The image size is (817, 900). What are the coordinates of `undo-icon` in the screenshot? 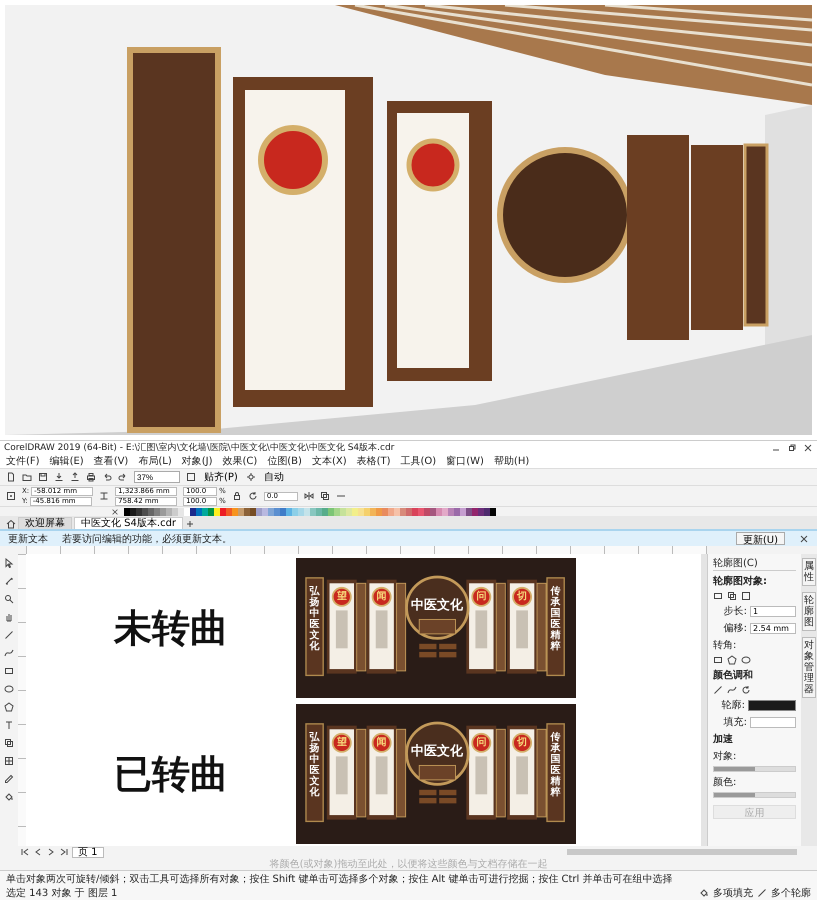 It's located at (107, 477).